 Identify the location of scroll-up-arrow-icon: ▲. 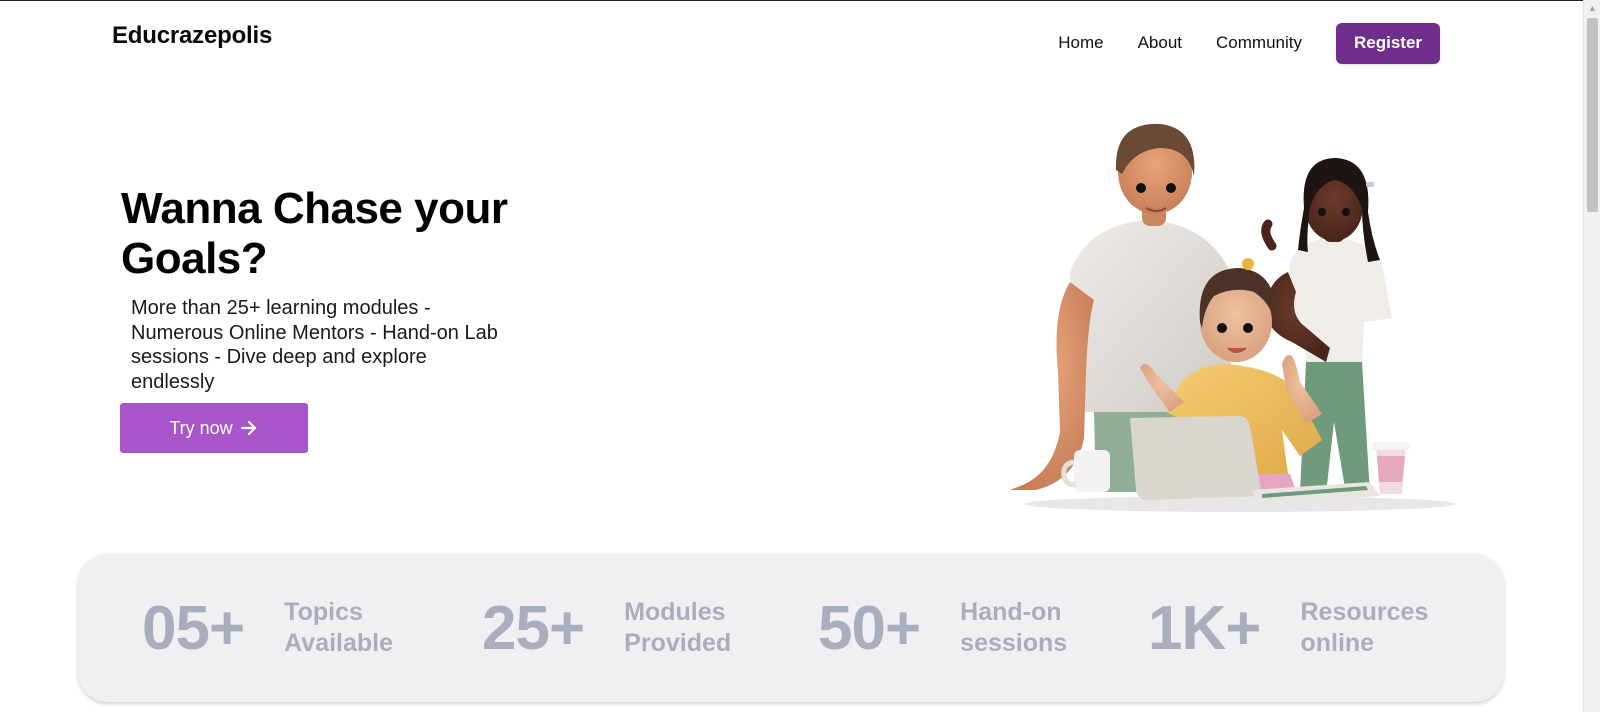
(1592, 8).